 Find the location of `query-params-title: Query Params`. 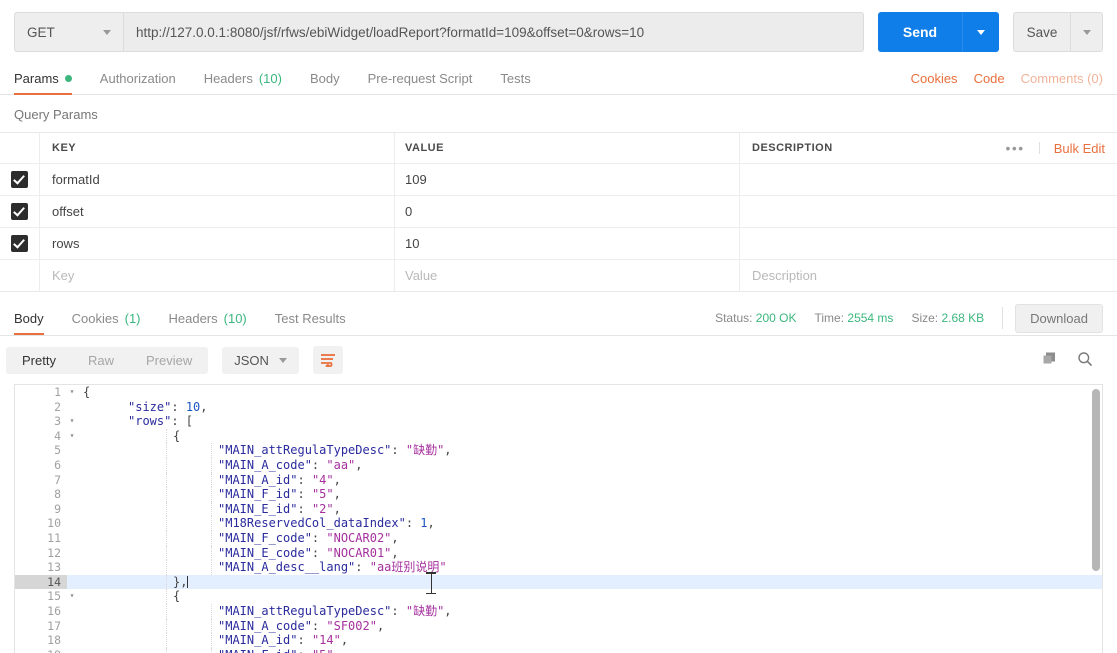

query-params-title: Query Params is located at coordinates (56, 114).